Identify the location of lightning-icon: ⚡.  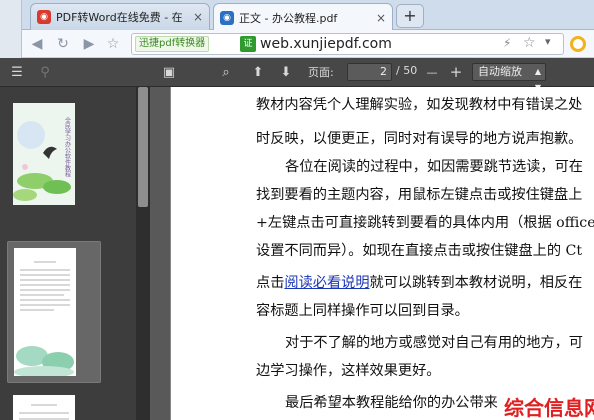
(507, 43).